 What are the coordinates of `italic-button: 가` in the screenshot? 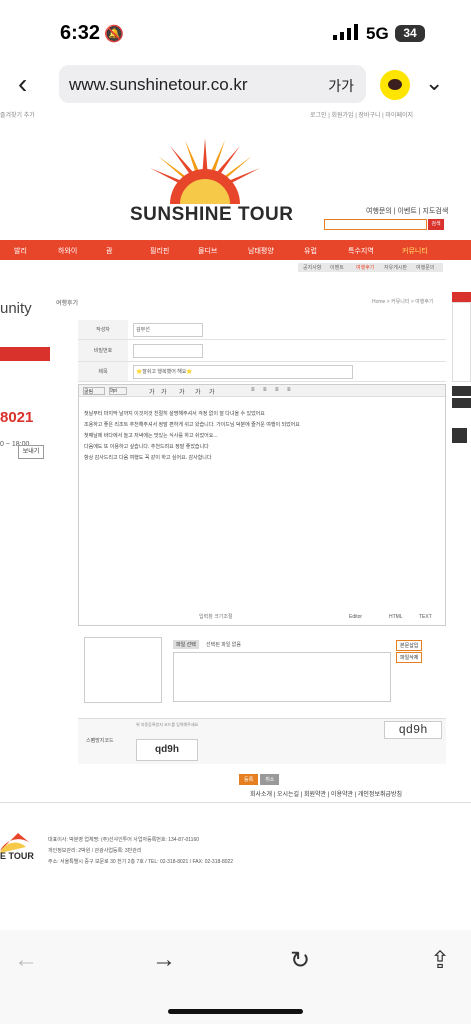 It's located at (164, 391).